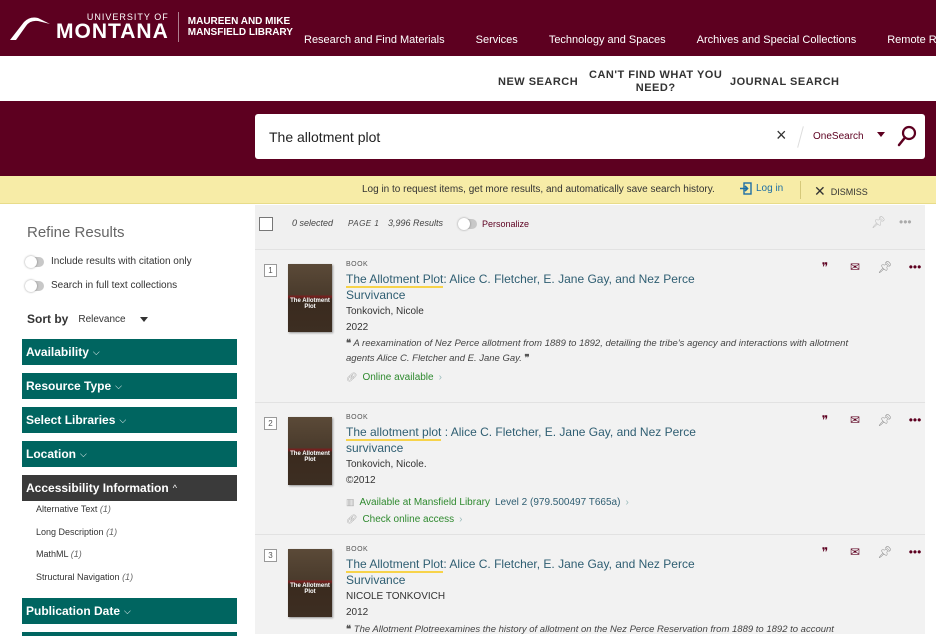 This screenshot has width=936, height=637. What do you see at coordinates (590, 136) in the screenshot?
I see `search-box: The allotment plot × OneSearch` at bounding box center [590, 136].